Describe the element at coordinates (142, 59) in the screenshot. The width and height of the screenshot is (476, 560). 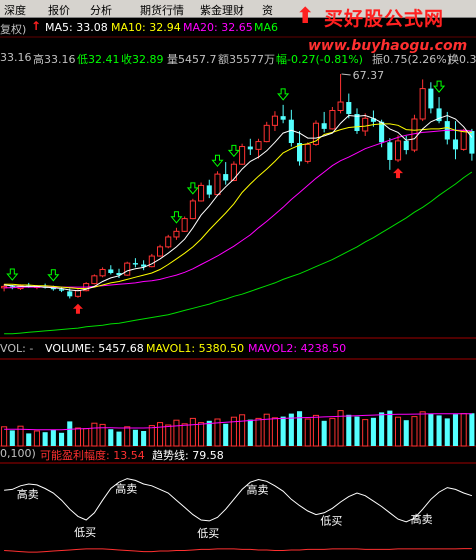
I see `close-value: 收32.89` at that location.